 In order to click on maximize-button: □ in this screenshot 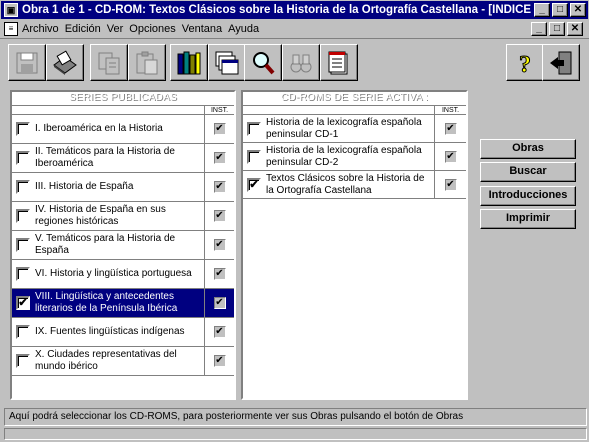, I will do `click(560, 10)`.